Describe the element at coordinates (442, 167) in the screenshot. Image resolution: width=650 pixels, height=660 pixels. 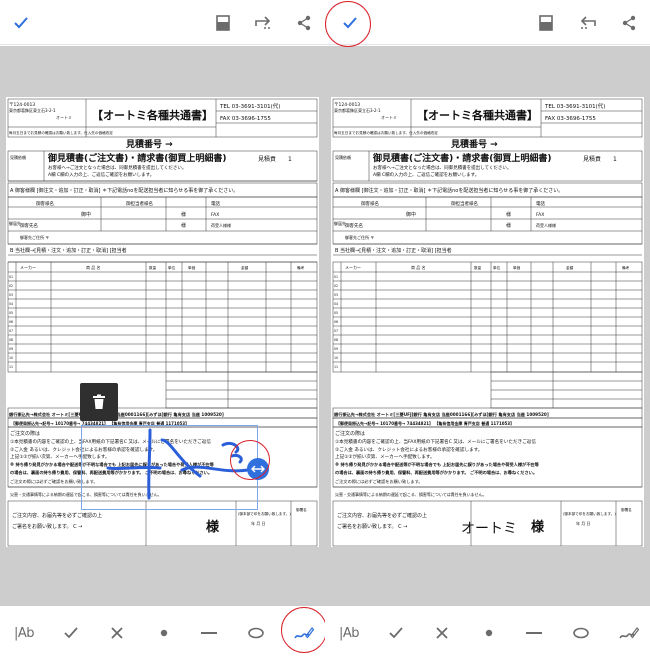
I see `doc-line-a1: お客様へ→ご注文となった場合は、同御見積書を提出してください。` at that location.